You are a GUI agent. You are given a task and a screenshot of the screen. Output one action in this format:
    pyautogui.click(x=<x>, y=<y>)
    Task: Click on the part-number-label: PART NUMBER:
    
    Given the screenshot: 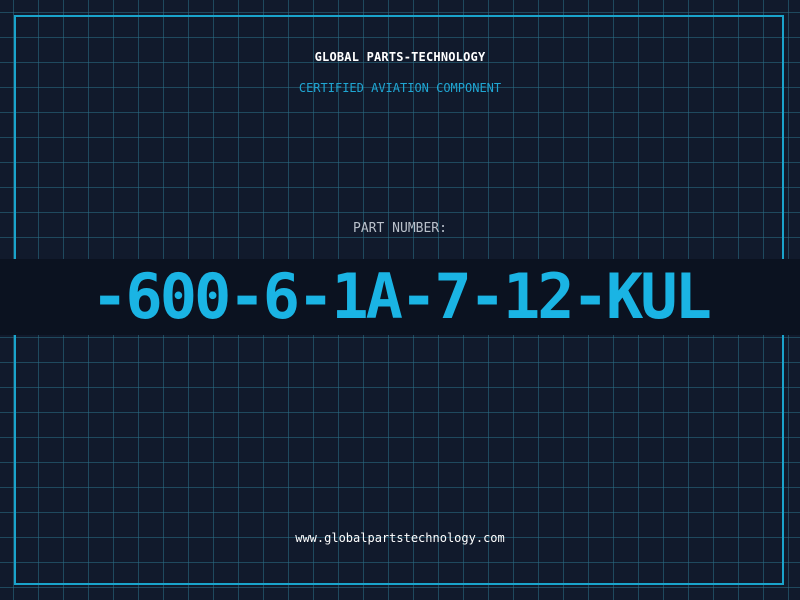 What is the action you would take?
    pyautogui.click(x=400, y=228)
    